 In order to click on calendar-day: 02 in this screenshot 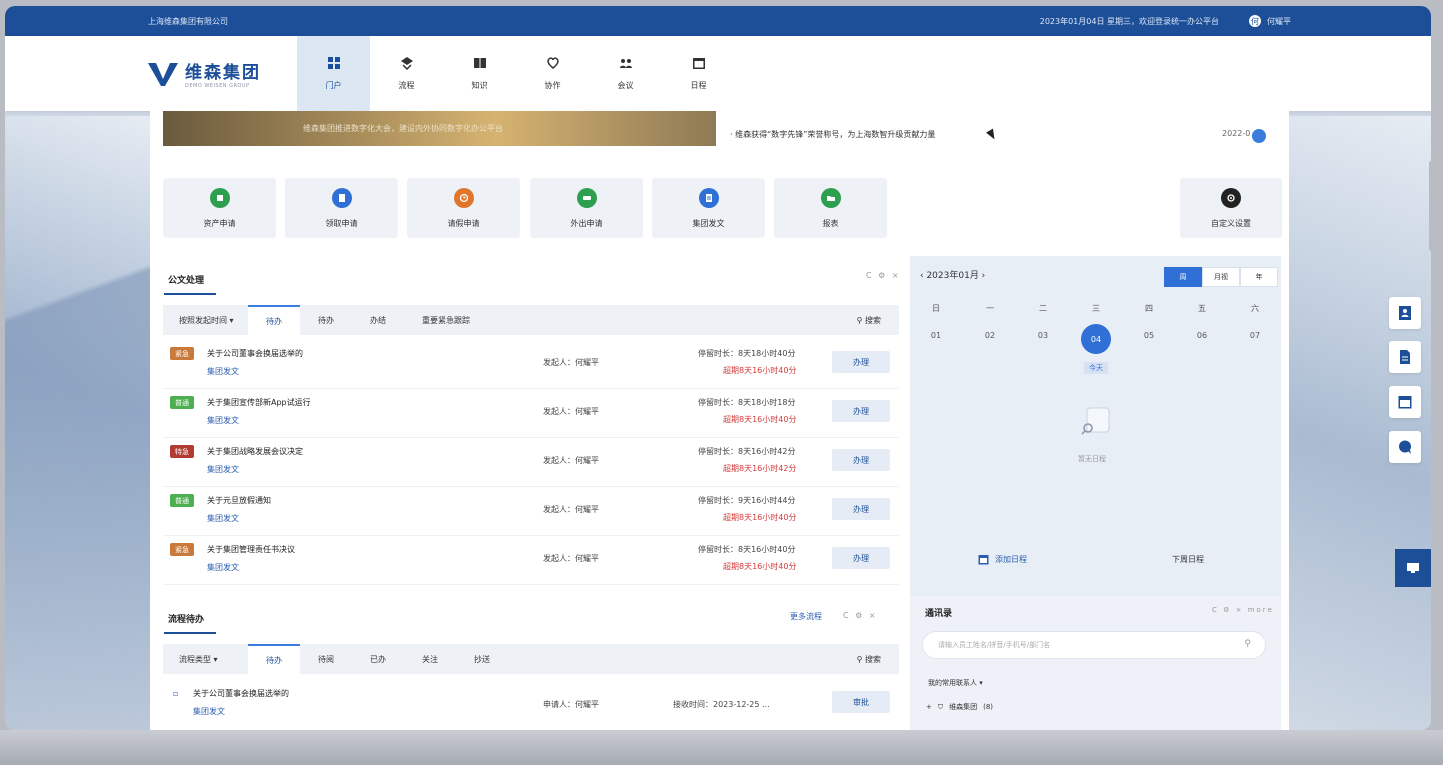, I will do `click(990, 335)`.